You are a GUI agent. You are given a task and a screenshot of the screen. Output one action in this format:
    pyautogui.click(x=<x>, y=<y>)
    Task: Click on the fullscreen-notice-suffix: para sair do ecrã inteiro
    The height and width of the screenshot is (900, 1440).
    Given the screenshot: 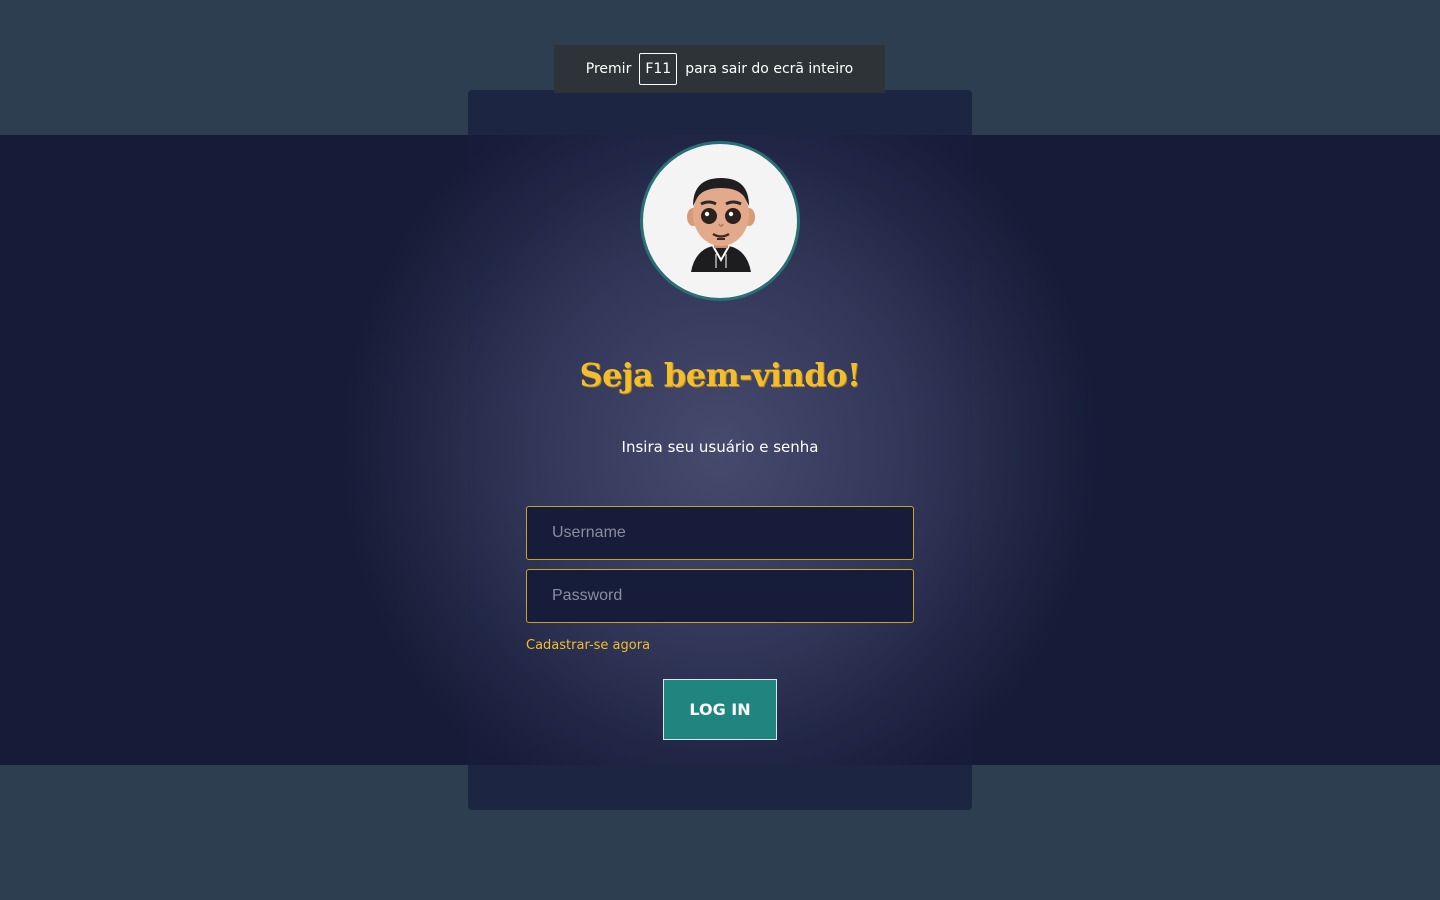 What is the action you would take?
    pyautogui.click(x=769, y=69)
    